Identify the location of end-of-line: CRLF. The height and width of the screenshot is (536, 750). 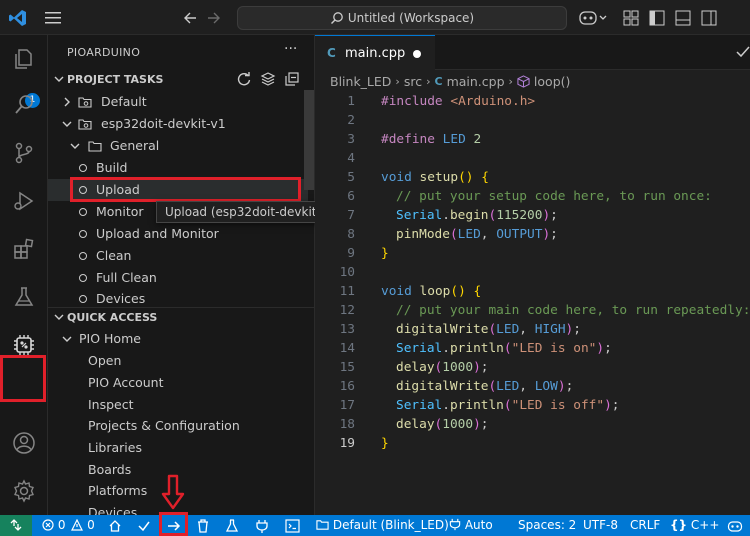
(645, 526).